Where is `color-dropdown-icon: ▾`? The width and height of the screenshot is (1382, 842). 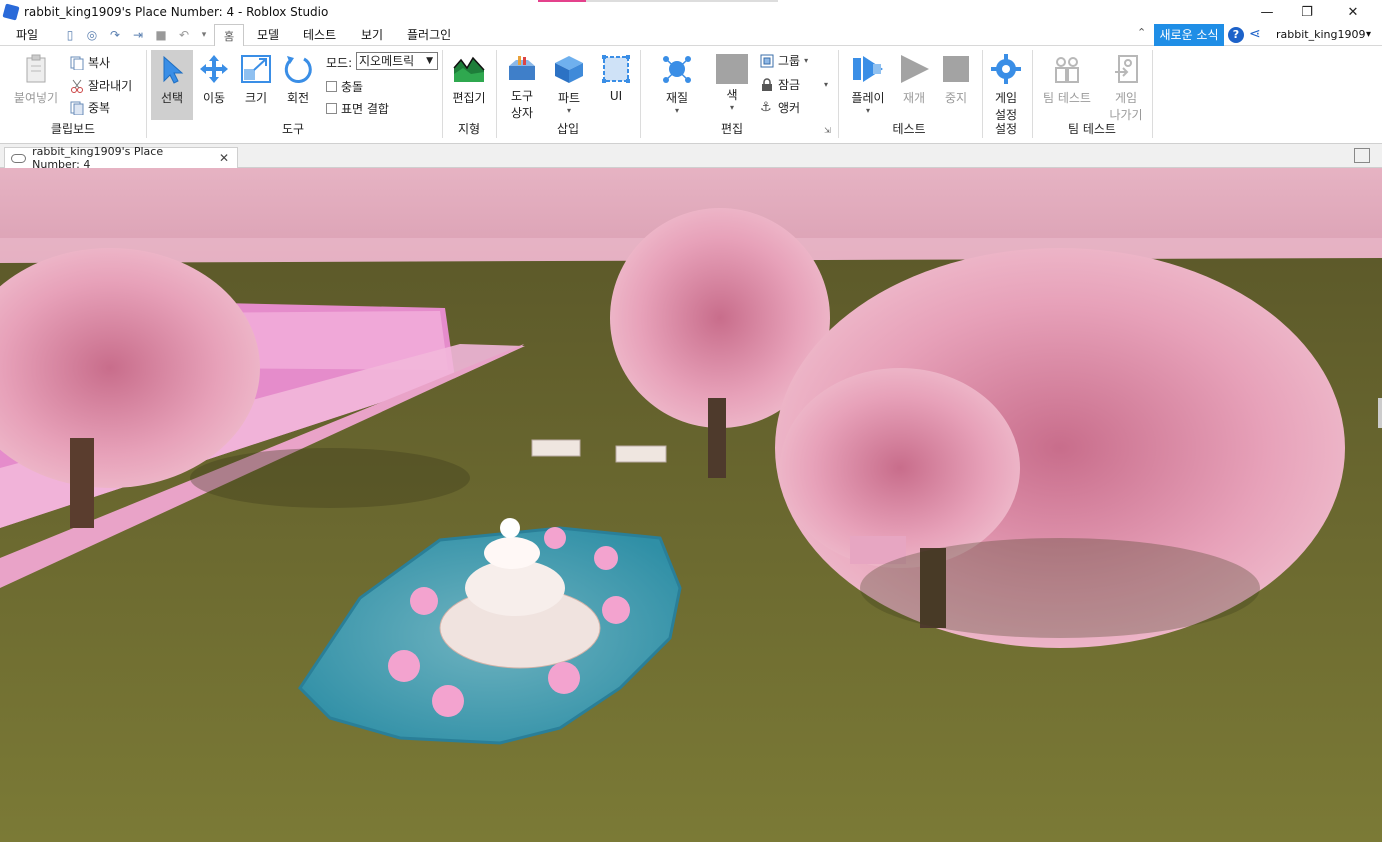
color-dropdown-icon: ▾ is located at coordinates (732, 107).